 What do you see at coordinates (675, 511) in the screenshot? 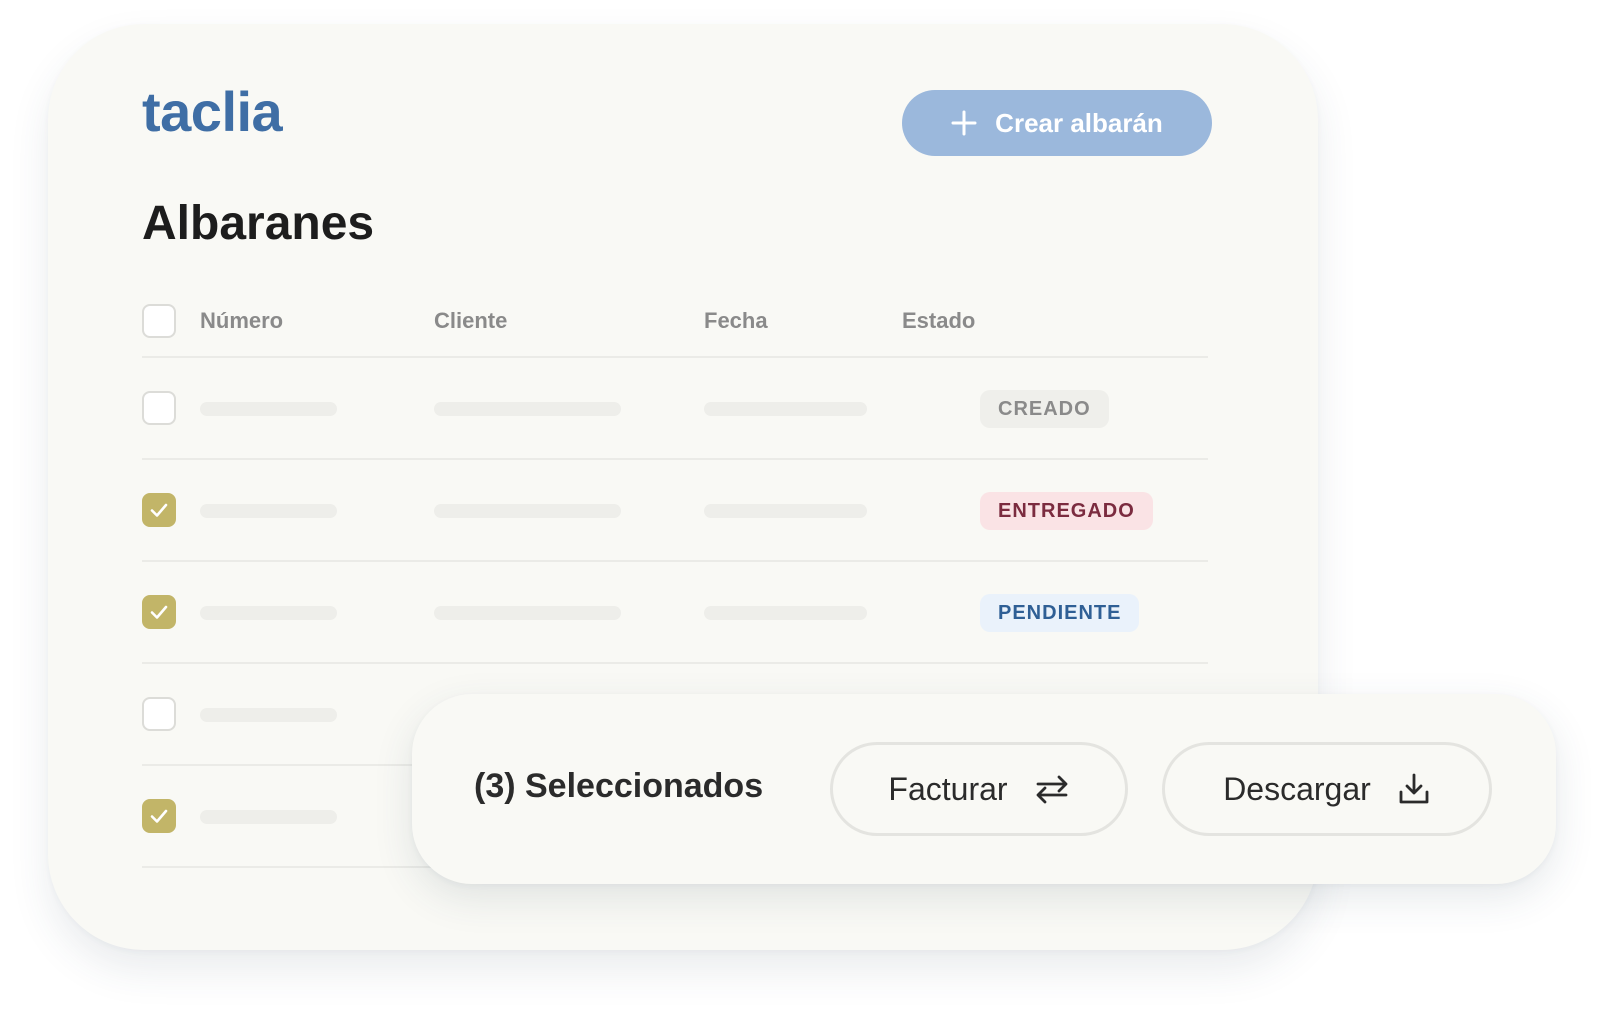
I see `table-row: ENTREGADO` at bounding box center [675, 511].